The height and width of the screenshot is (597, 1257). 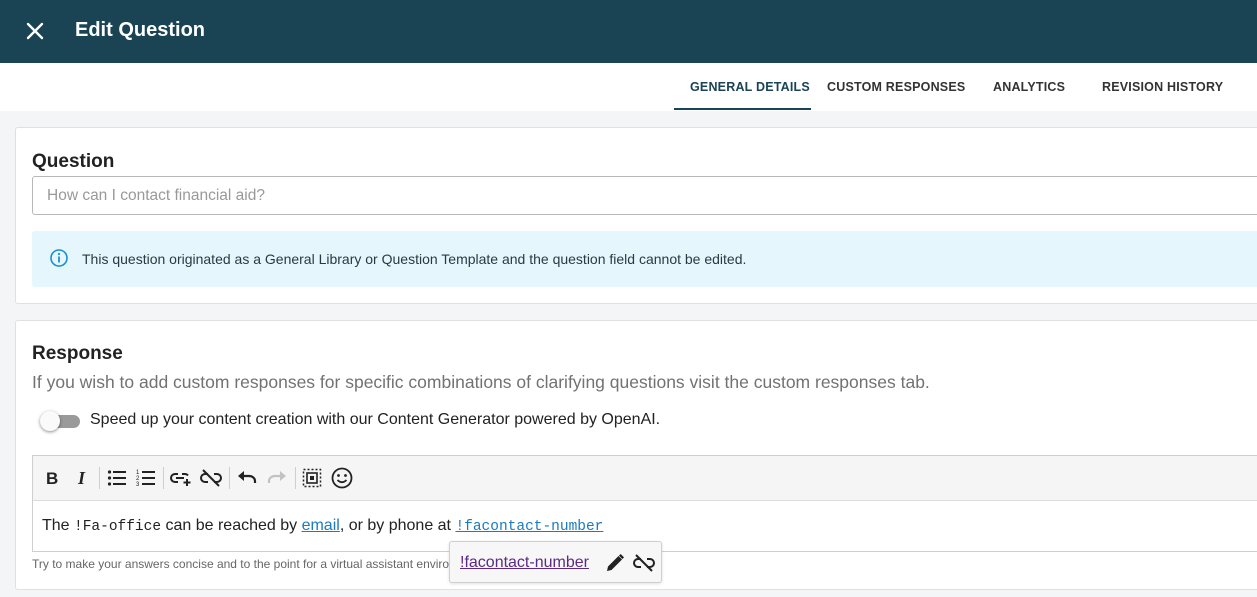 I want to click on popover-link: !facontact-number, so click(x=524, y=563).